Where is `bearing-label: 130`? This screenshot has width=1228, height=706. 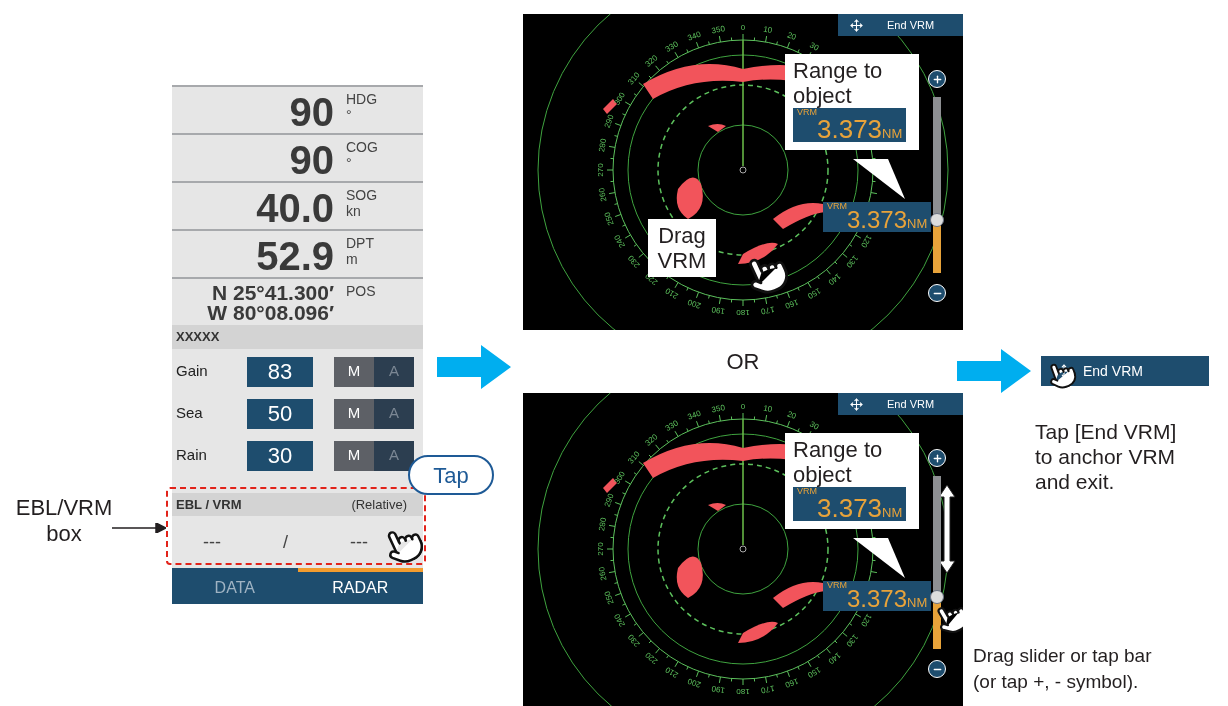
bearing-label: 130 is located at coordinates (852, 261).